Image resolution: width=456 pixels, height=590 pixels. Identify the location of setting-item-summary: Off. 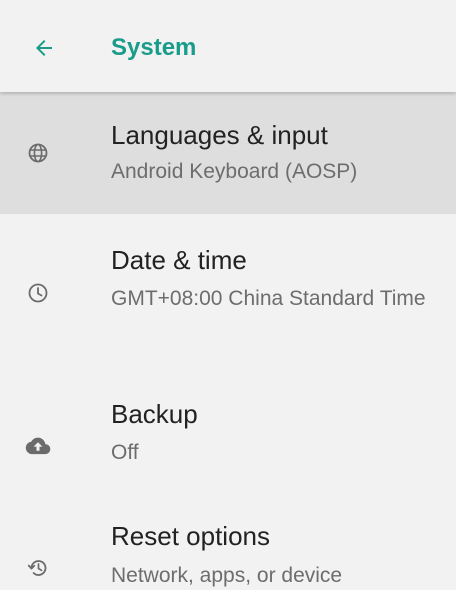
(125, 452).